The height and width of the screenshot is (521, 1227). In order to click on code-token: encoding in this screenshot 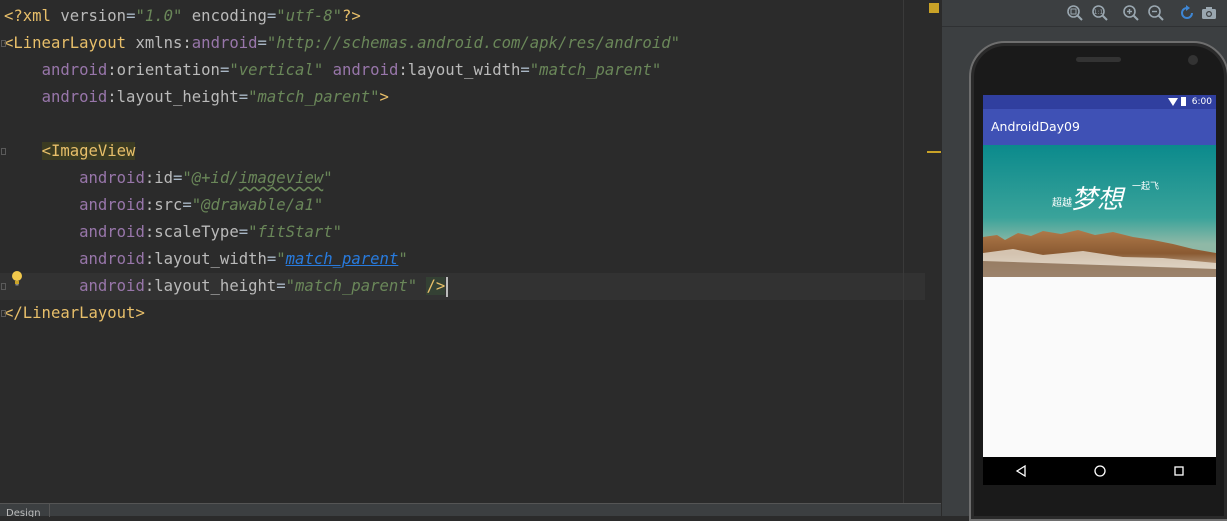, I will do `click(229, 16)`.